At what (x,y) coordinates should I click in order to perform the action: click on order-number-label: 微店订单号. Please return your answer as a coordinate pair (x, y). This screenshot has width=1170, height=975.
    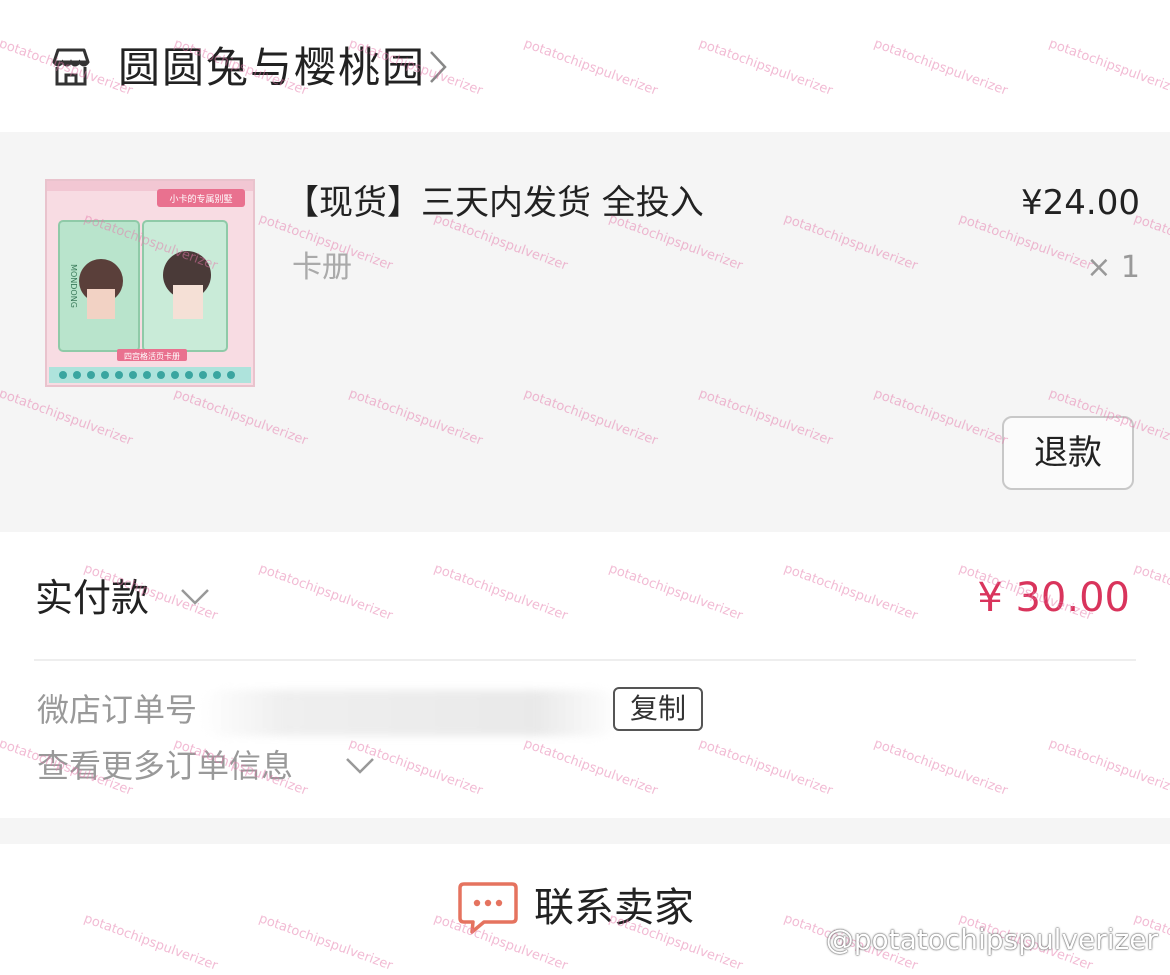
    Looking at the image, I should click on (117, 710).